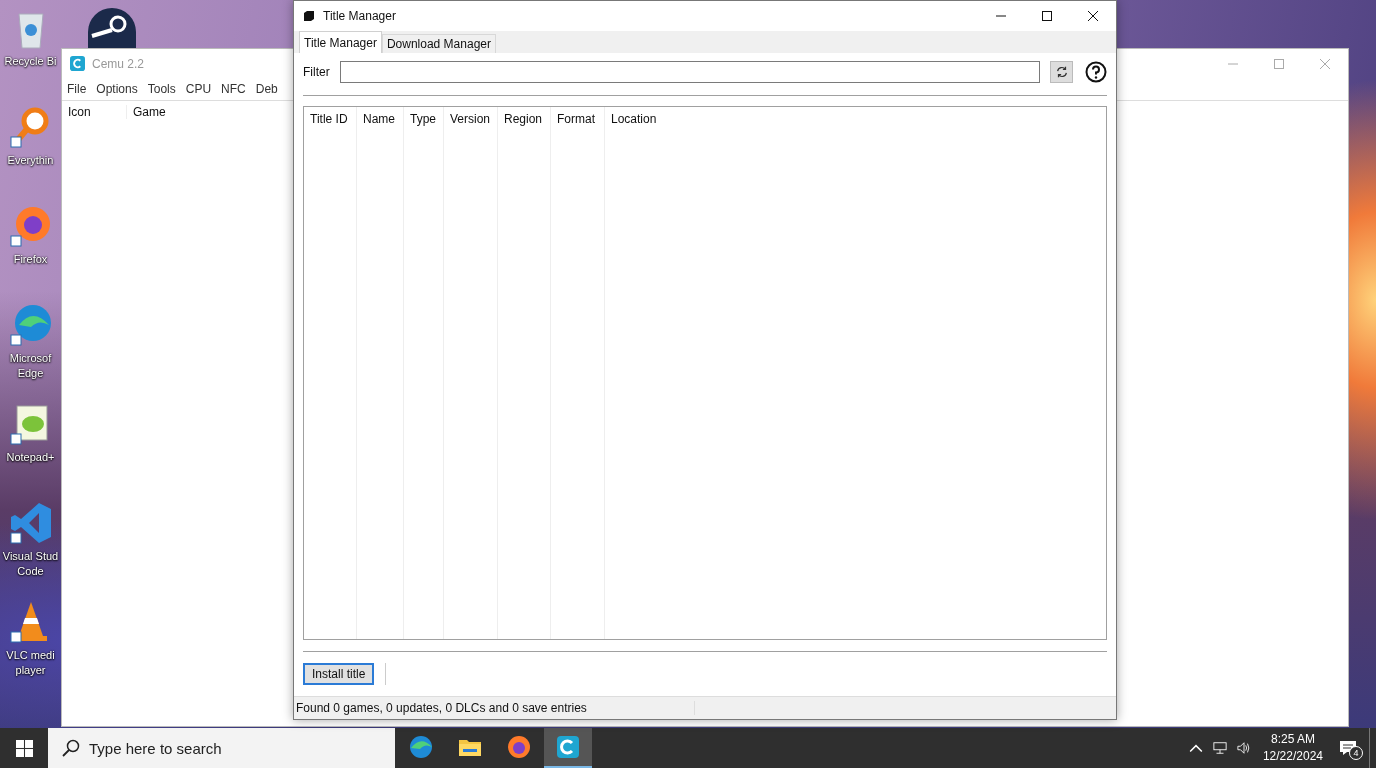  Describe the element at coordinates (577, 116) in the screenshot. I see `column-header: Format` at that location.